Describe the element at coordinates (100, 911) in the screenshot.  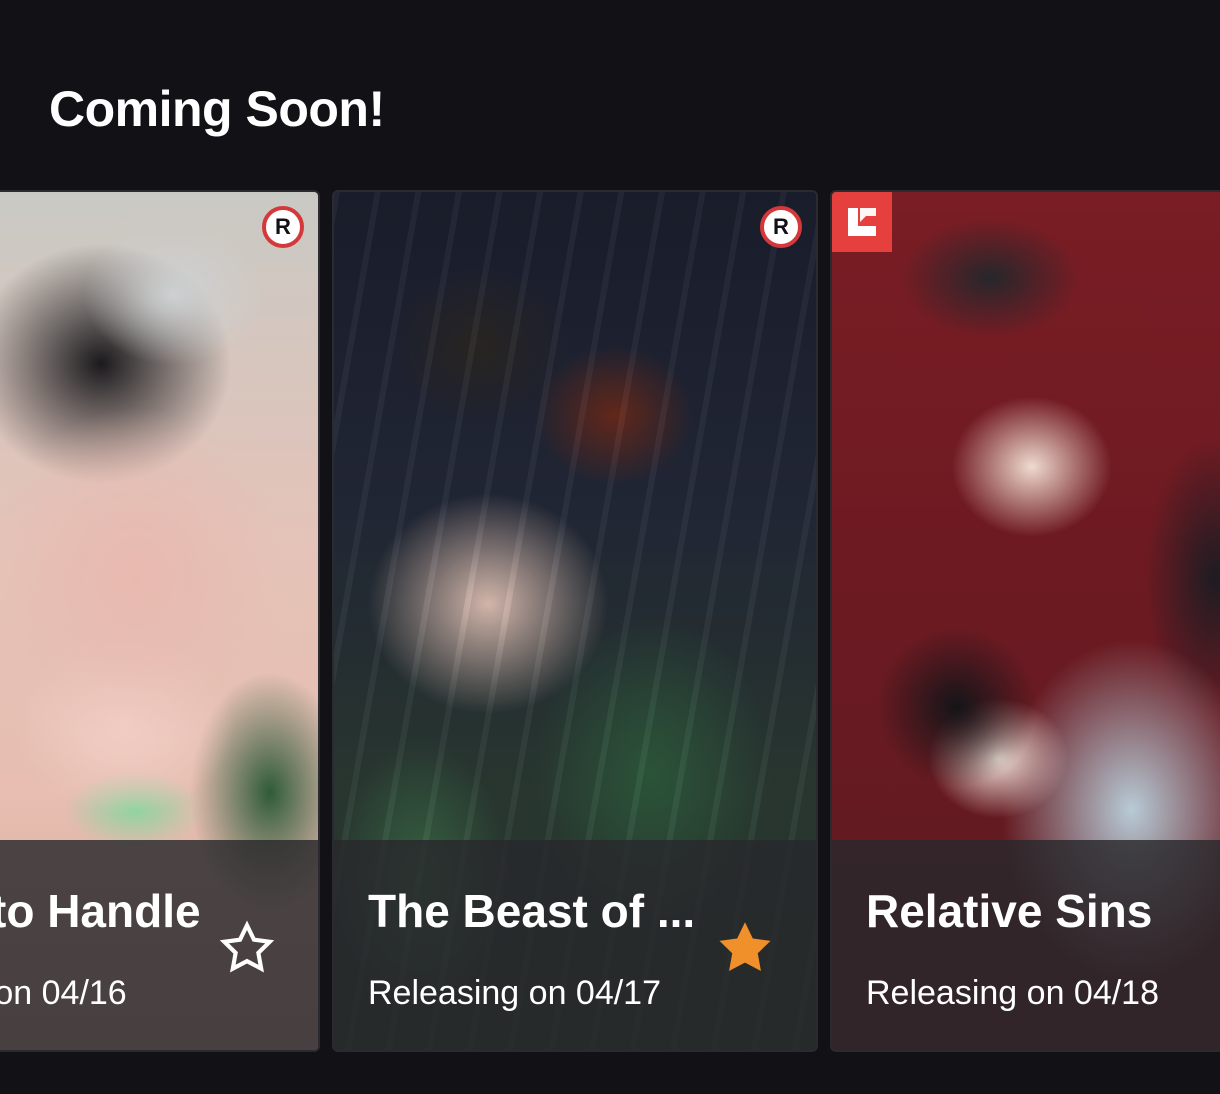
I see `comic-title: to Handle` at that location.